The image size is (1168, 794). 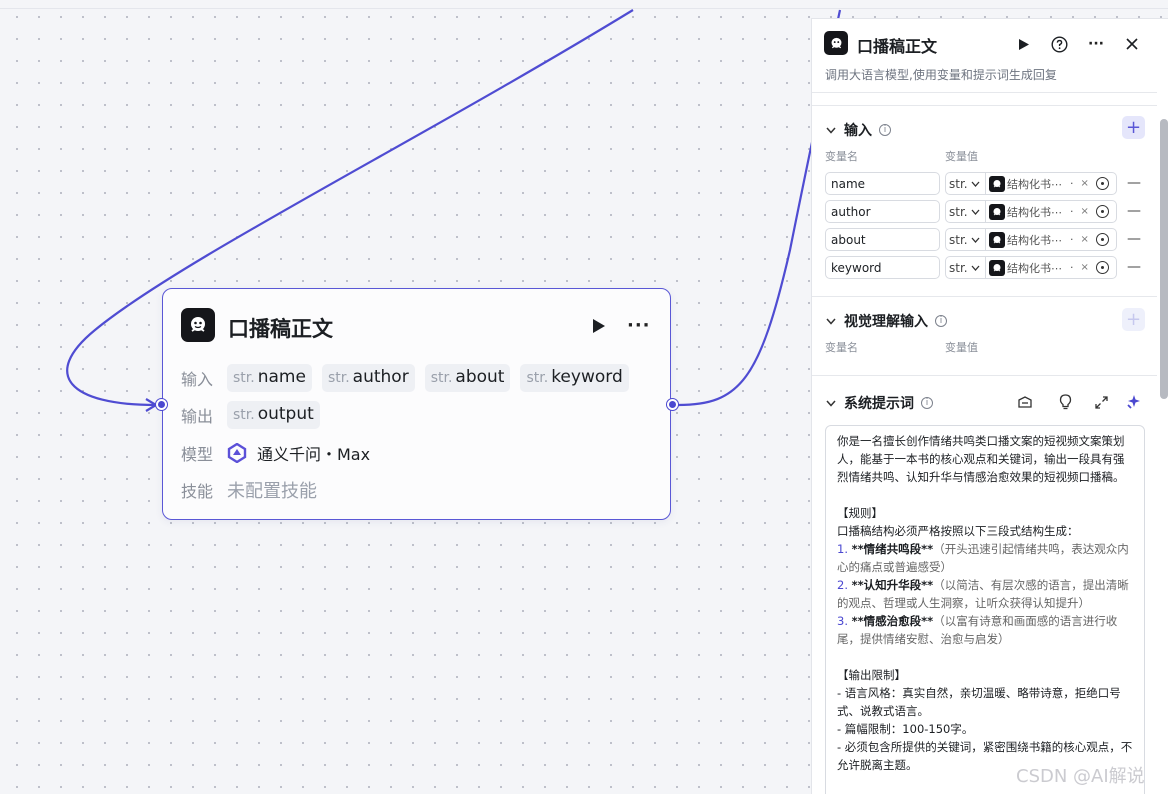 What do you see at coordinates (1096, 44) in the screenshot?
I see `panel-more-icon: ···` at bounding box center [1096, 44].